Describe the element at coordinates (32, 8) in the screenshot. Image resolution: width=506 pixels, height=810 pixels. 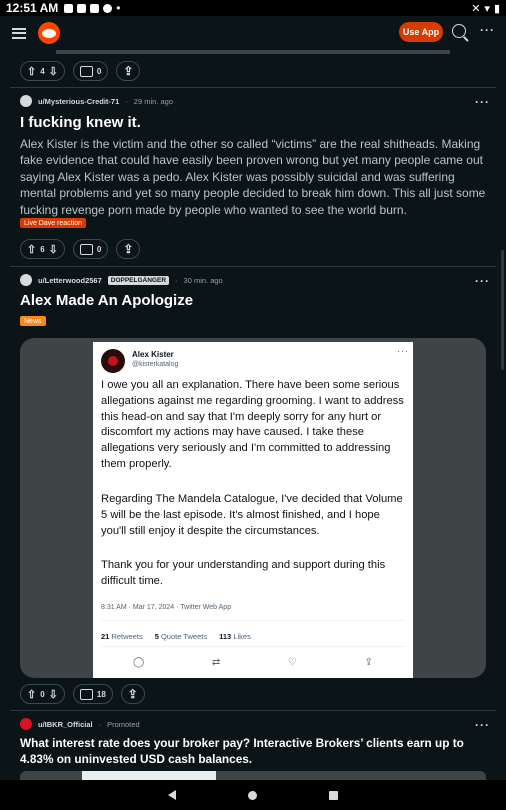
I see `status-time: 12:51 AM` at that location.